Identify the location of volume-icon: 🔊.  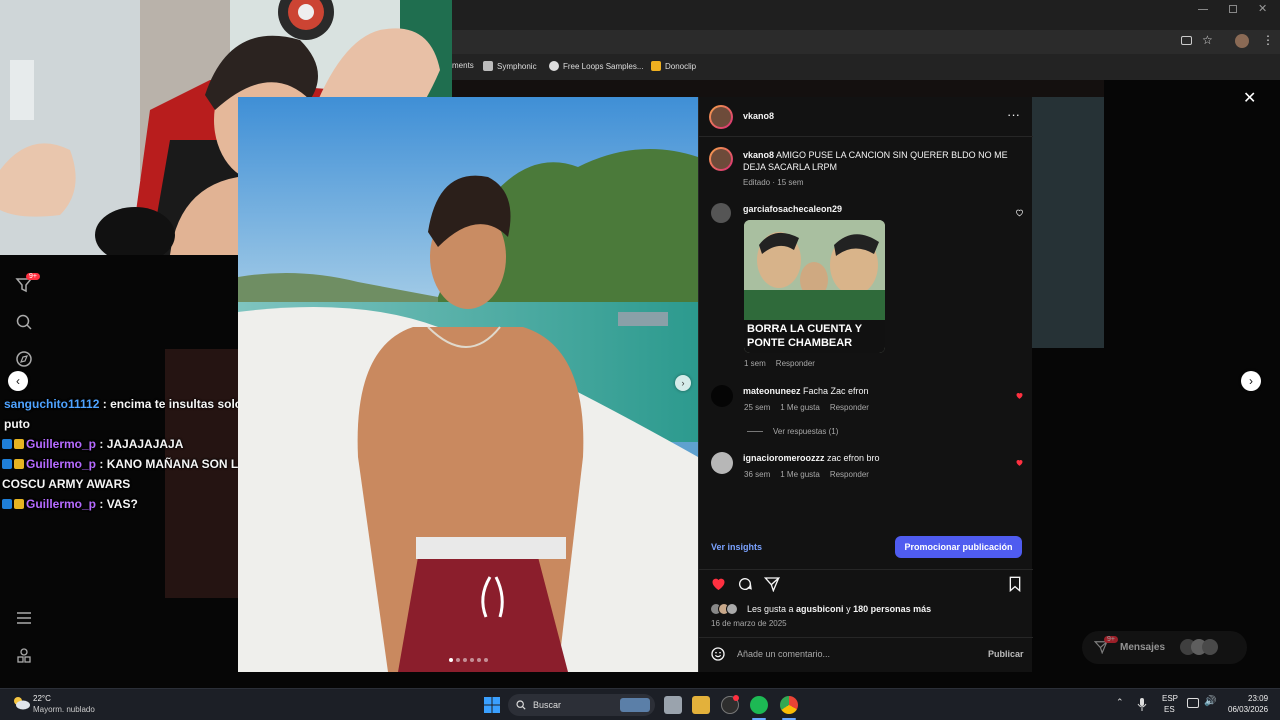
(1210, 701).